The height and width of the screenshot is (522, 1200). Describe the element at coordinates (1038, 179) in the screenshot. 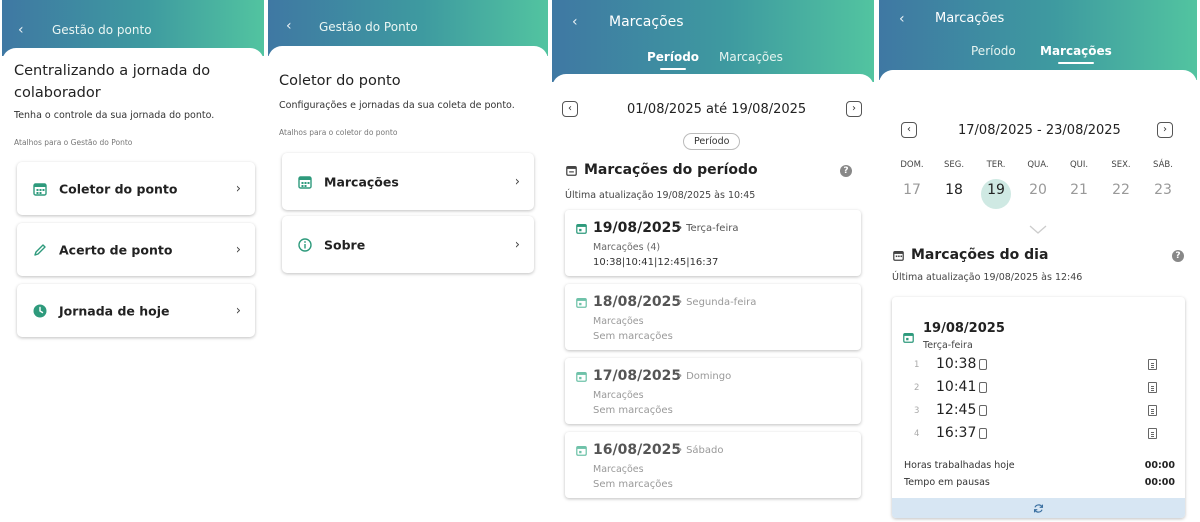

I see `week-day-wed: QUA. 20` at that location.